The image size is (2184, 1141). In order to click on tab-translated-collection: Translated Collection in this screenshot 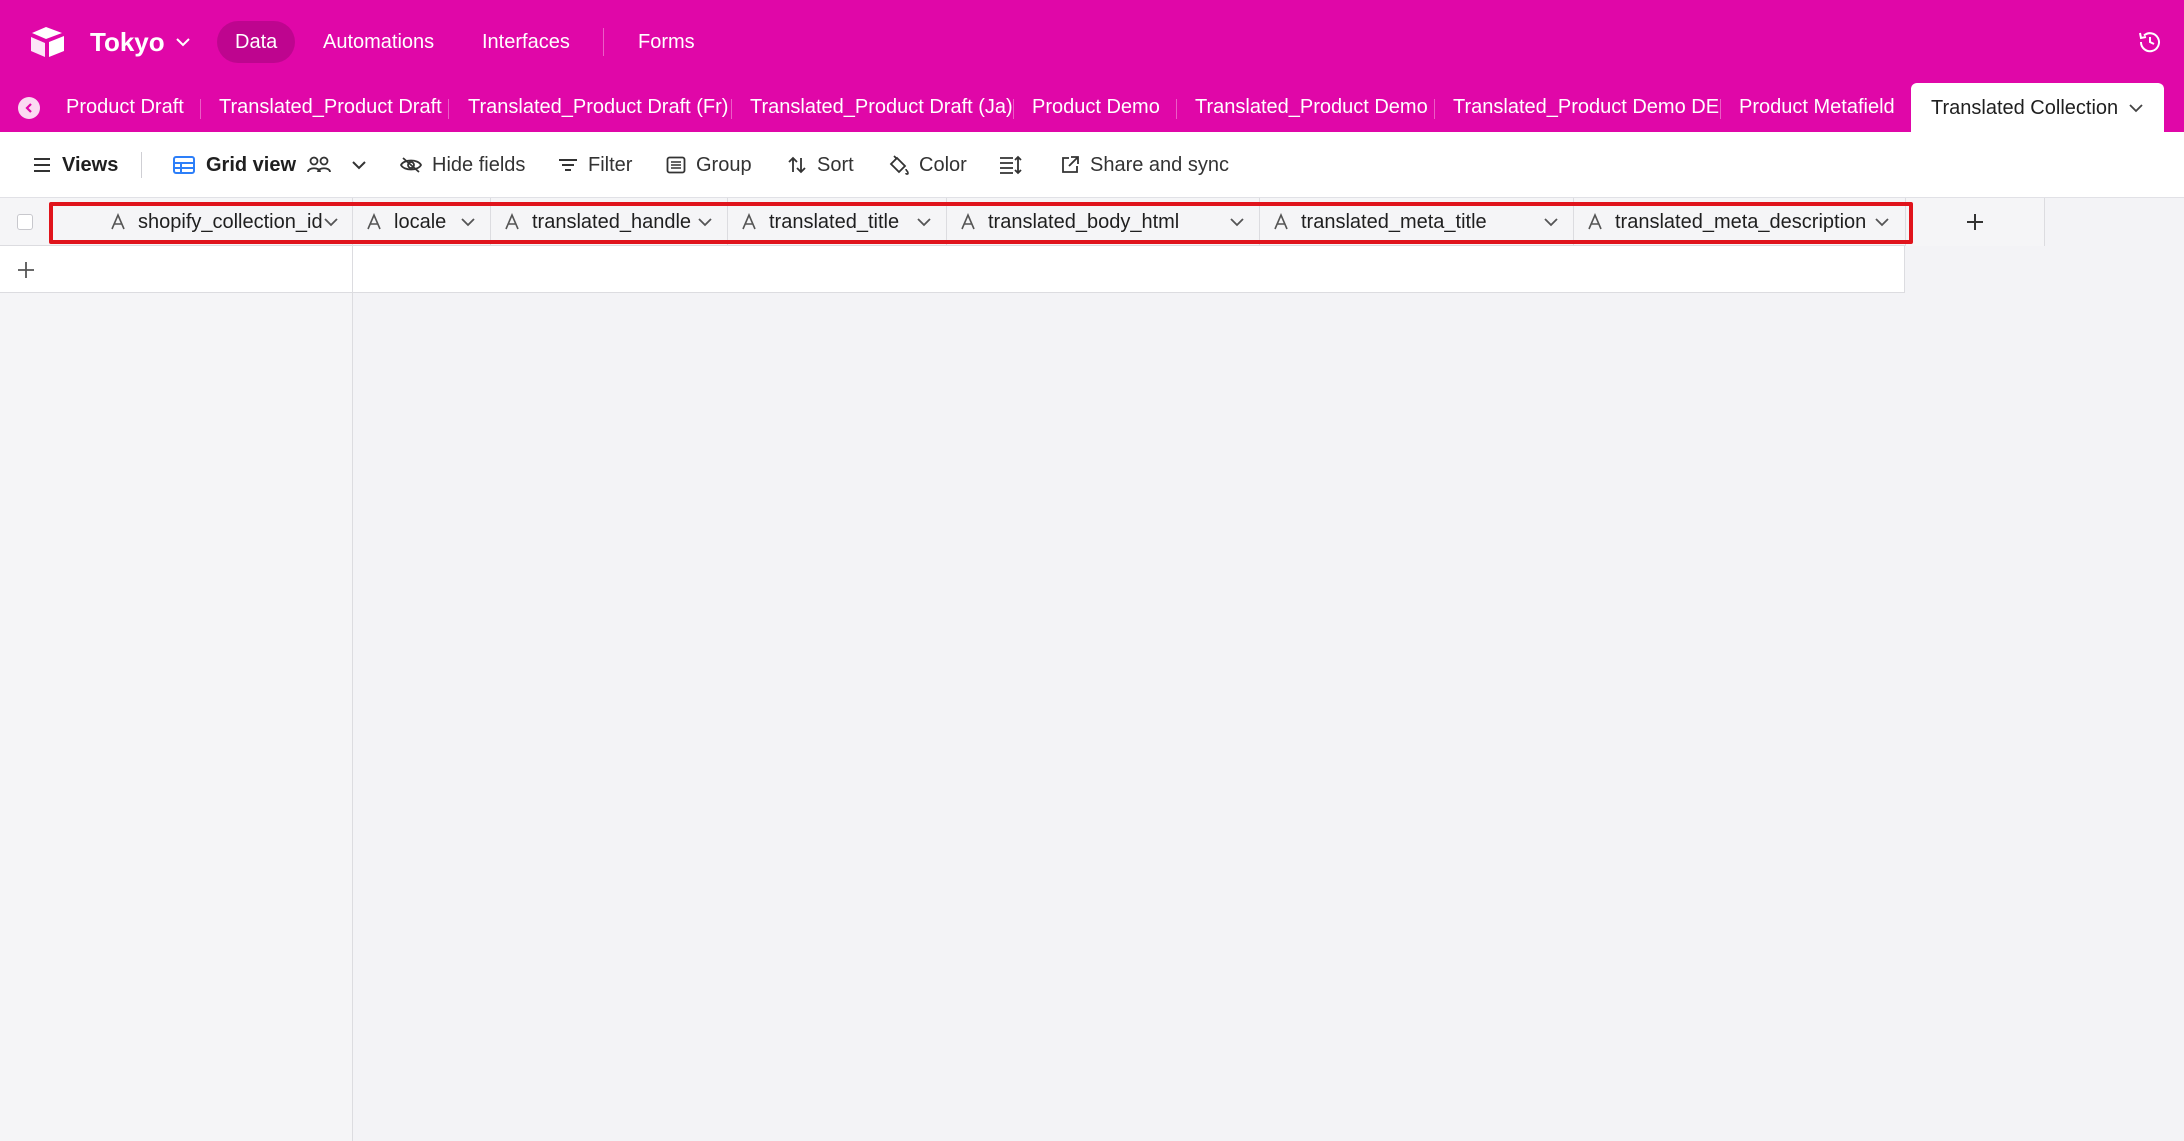, I will do `click(2038, 108)`.